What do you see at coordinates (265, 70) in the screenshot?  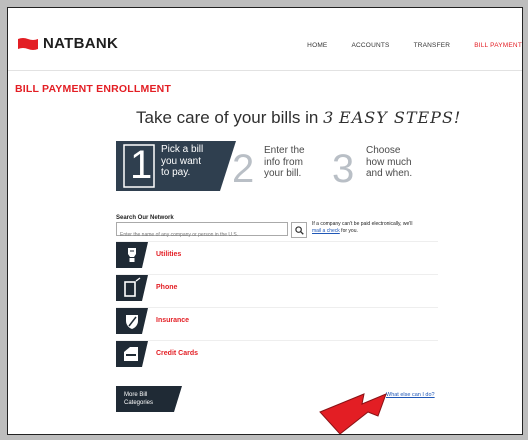 I see `header-divider` at bounding box center [265, 70].